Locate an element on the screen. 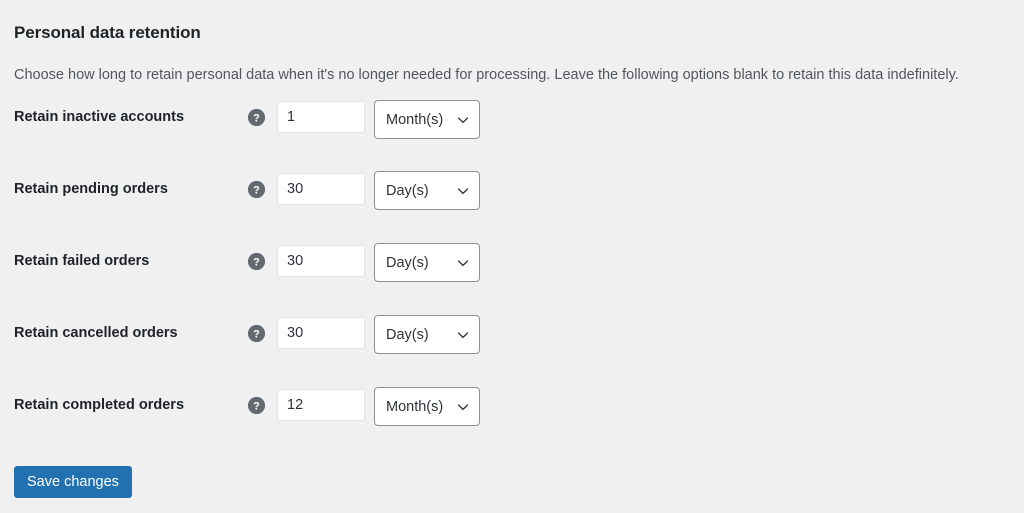 The image size is (1024, 513). retention-row-label: Retain completed orders is located at coordinates (99, 405).